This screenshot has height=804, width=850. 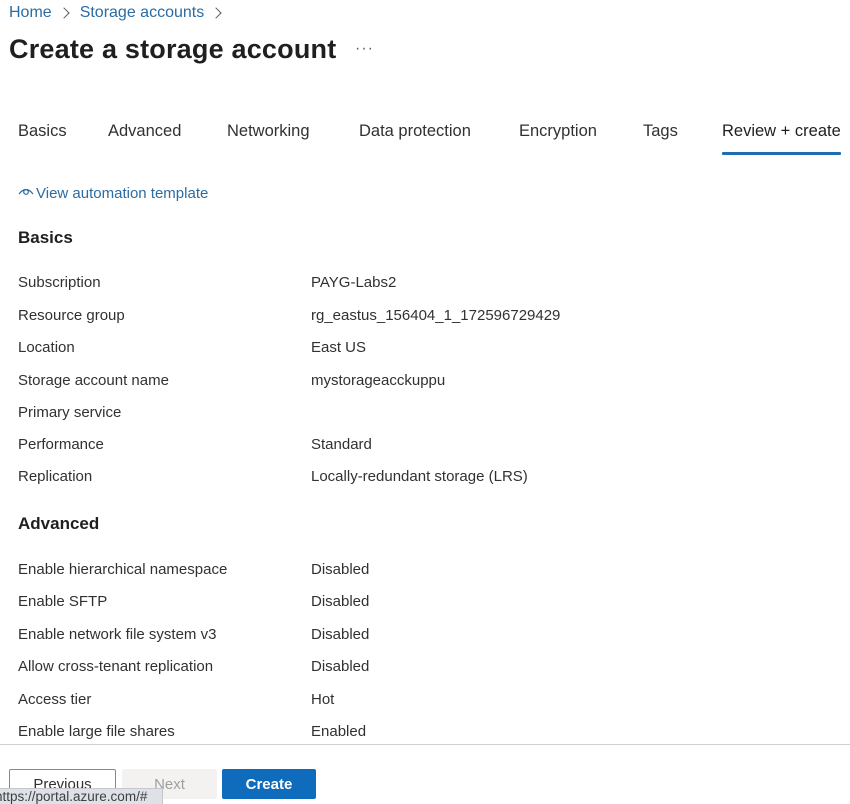 I want to click on summary-row-primary-service: Primary service, so click(x=418, y=415).